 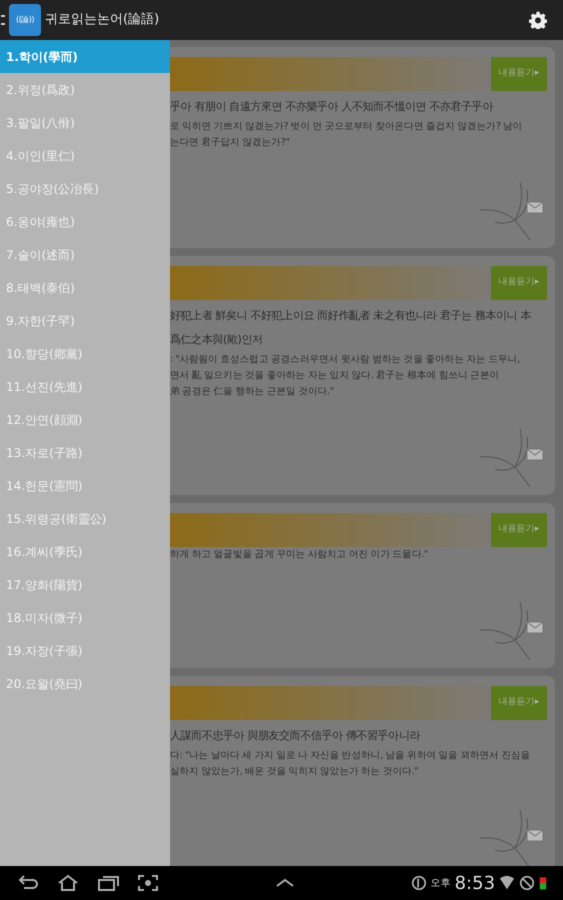 I want to click on original-text: 爲仁之本與(歟)인저, so click(x=217, y=340).